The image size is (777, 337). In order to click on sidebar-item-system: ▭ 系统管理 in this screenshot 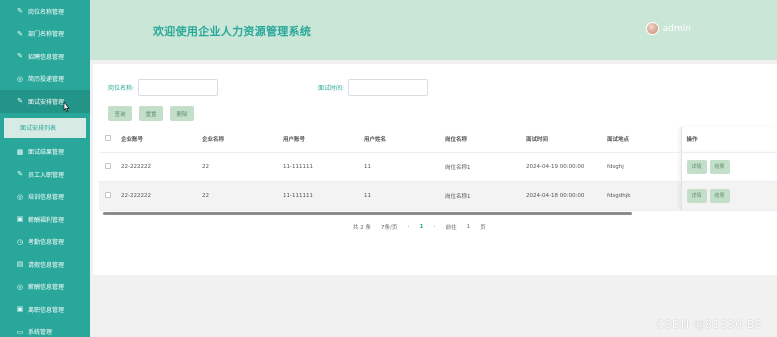, I will do `click(45, 329)`.